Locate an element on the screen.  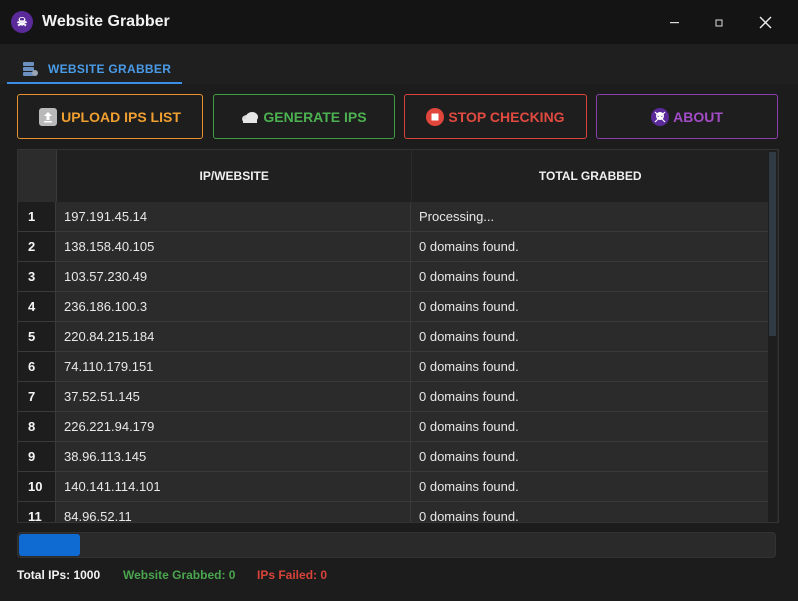
header-corner is located at coordinates (37, 176).